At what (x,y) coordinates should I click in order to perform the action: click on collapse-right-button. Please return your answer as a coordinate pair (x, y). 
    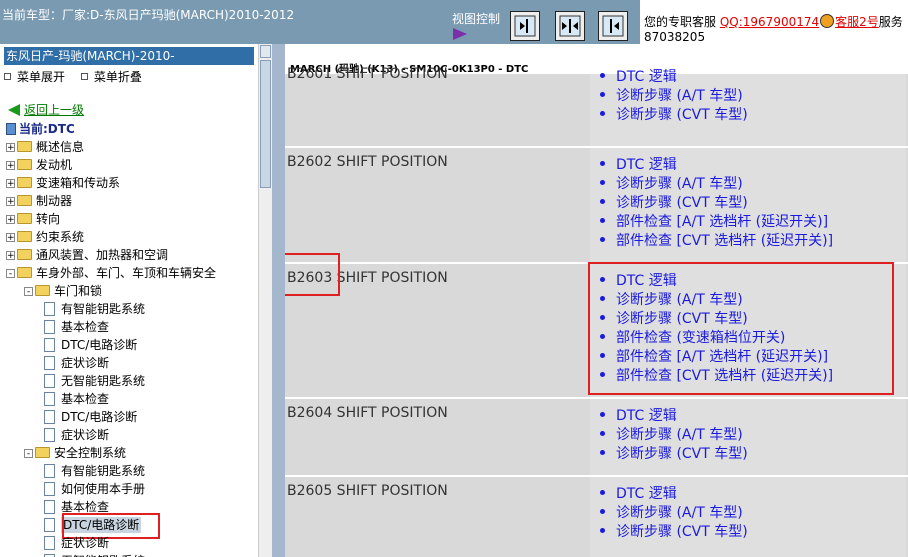
    Looking at the image, I should click on (613, 26).